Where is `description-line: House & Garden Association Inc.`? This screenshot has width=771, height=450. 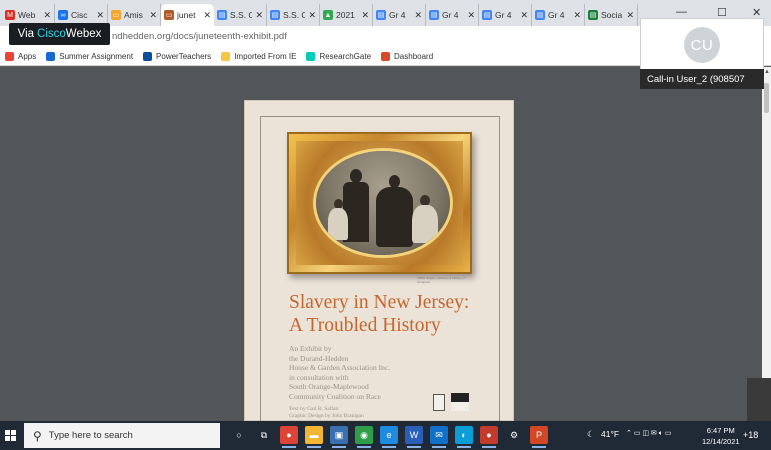
description-line: House & Garden Association Inc. is located at coordinates (340, 368).